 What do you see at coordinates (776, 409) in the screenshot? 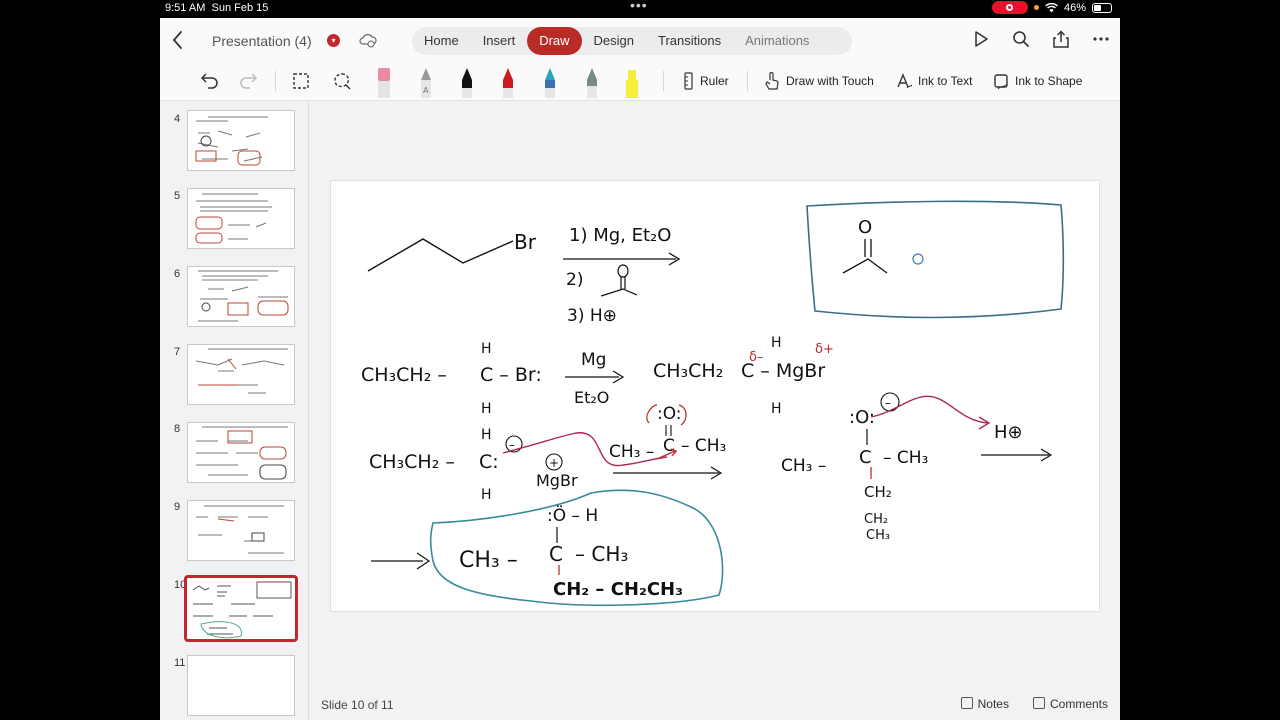
I see `ink-row2-h-bottom-right: H` at bounding box center [776, 409].